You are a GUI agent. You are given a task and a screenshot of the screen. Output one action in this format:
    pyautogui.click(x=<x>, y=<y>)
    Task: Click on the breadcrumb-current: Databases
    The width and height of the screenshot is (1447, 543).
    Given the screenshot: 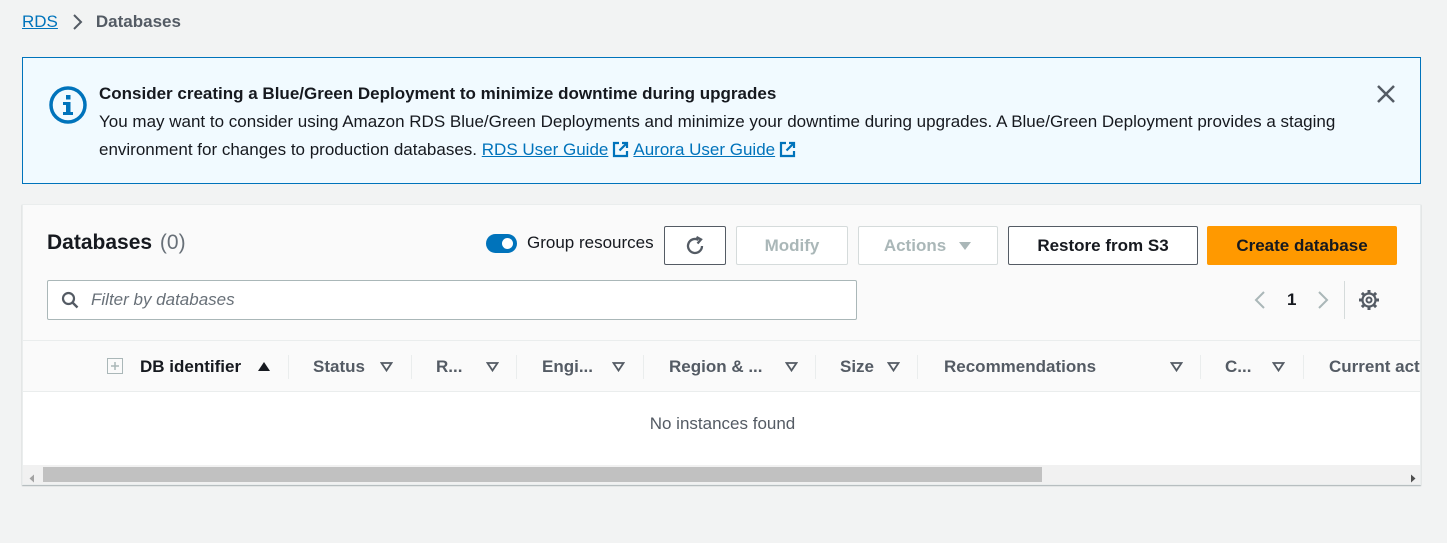 What is the action you would take?
    pyautogui.click(x=138, y=21)
    